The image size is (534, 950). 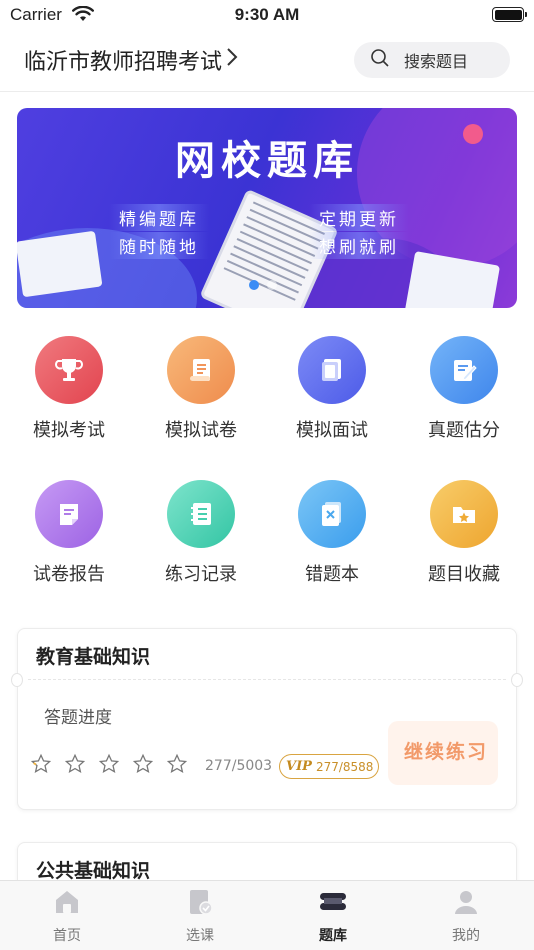 I want to click on star-rating, so click(x=109, y=764).